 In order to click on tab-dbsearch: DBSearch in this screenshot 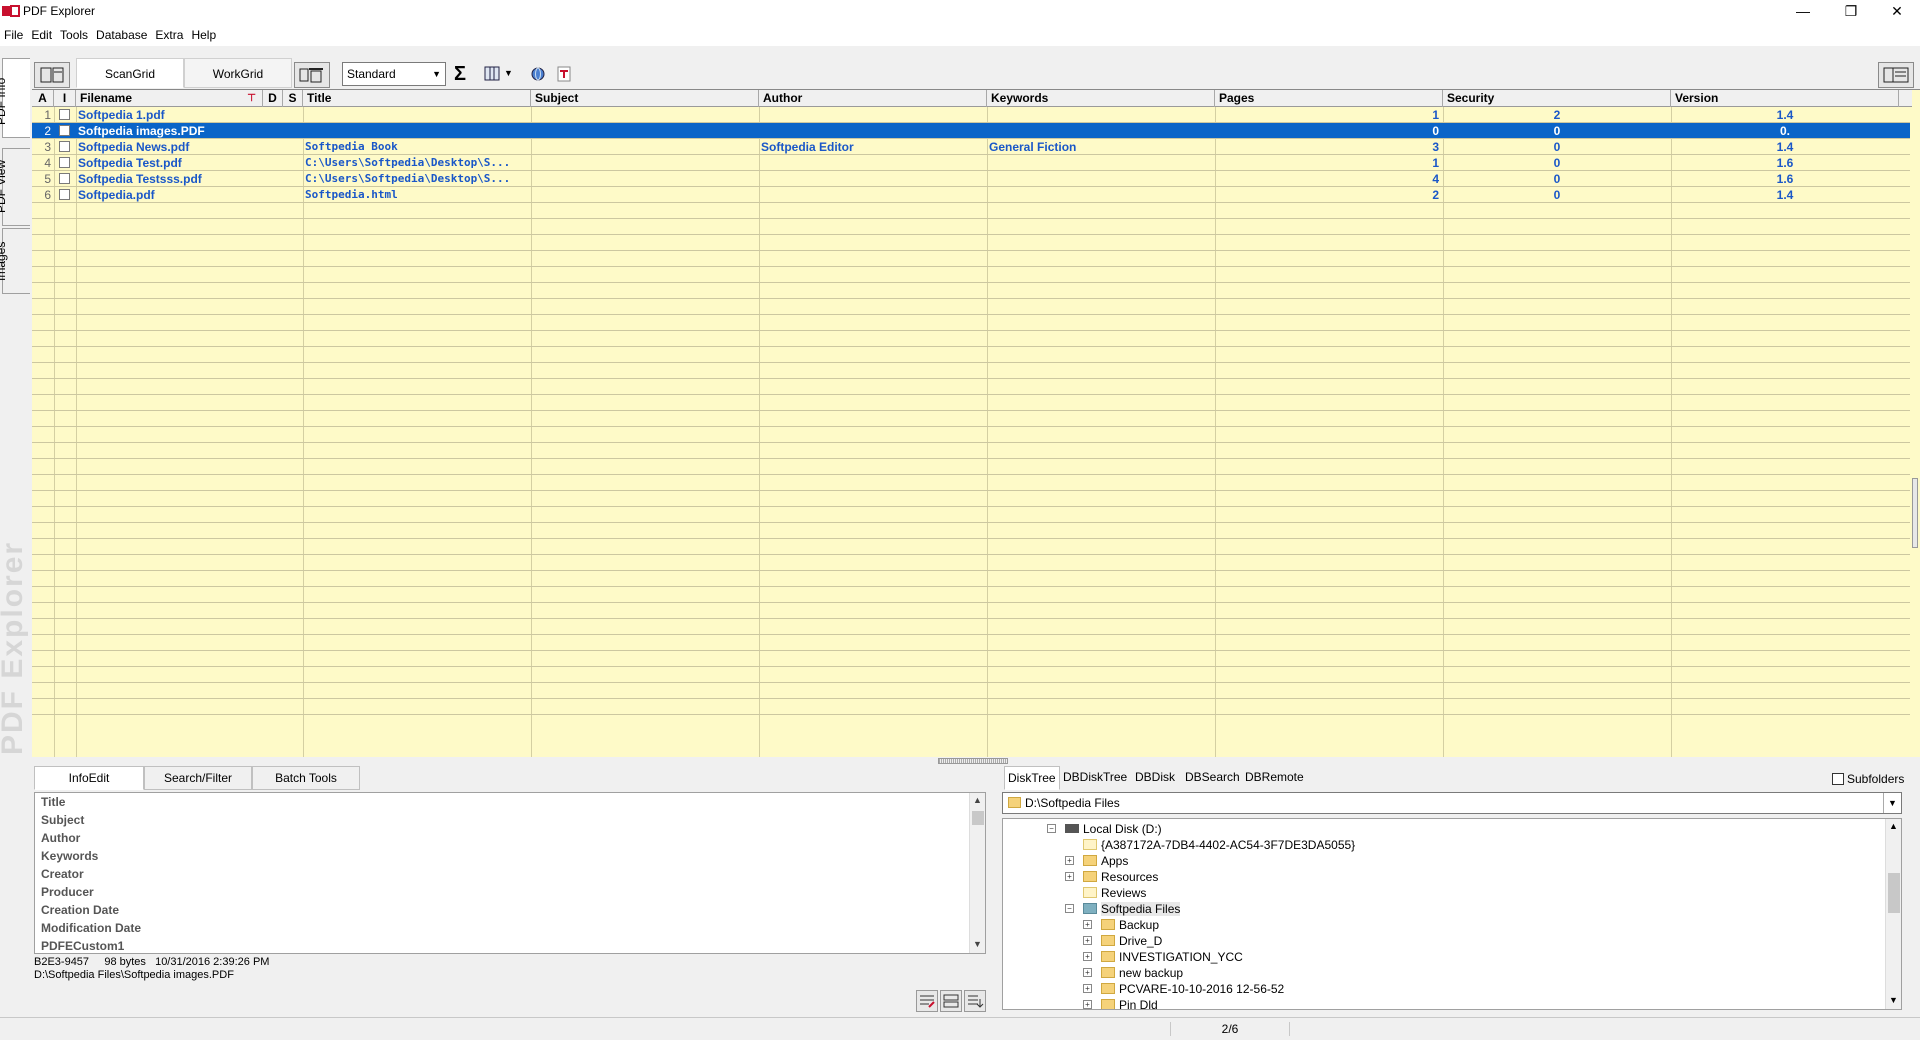, I will do `click(1212, 778)`.